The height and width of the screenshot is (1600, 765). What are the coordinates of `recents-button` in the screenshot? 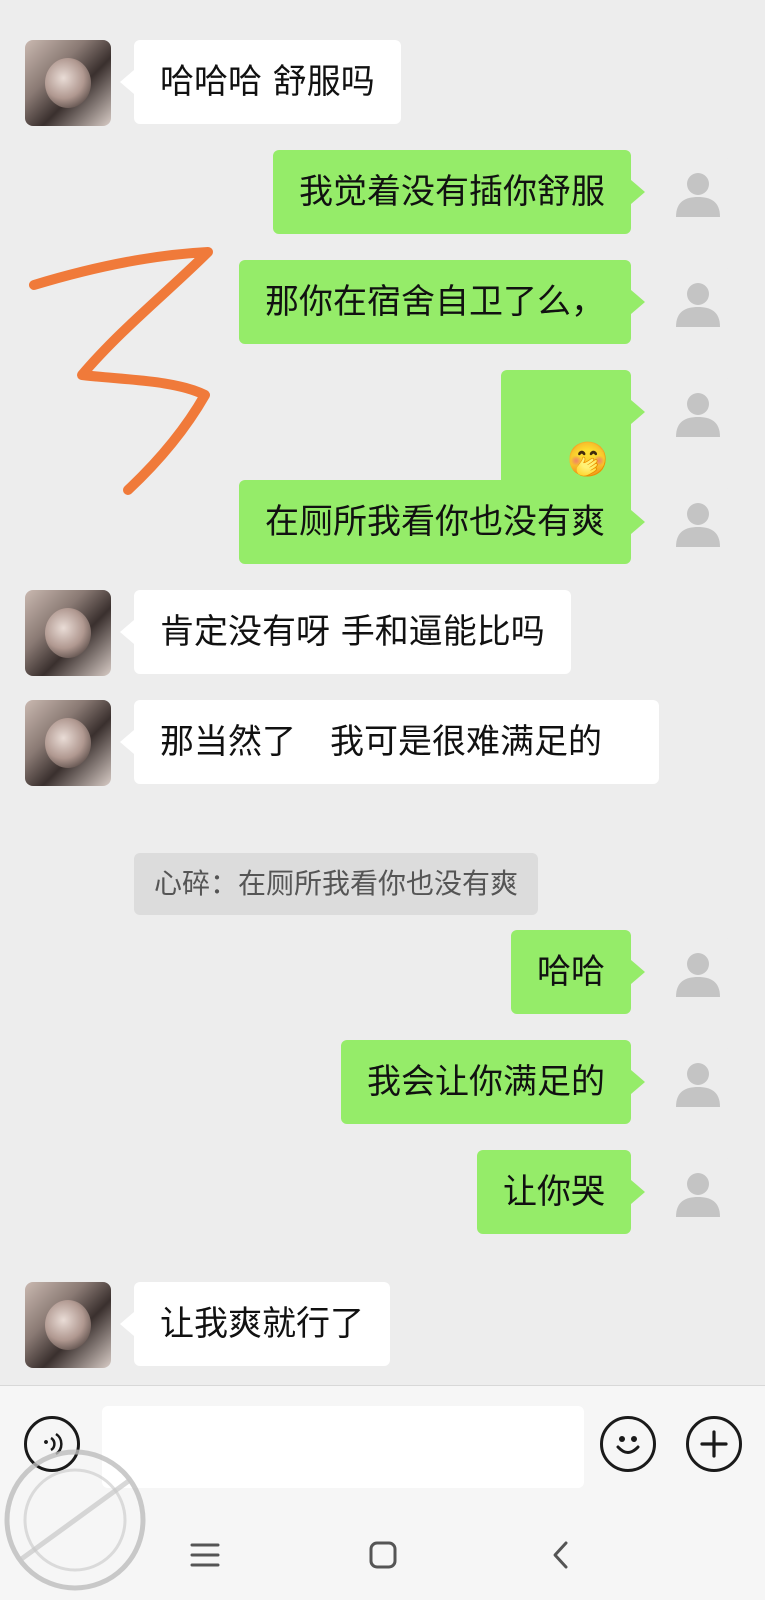 It's located at (205, 1555).